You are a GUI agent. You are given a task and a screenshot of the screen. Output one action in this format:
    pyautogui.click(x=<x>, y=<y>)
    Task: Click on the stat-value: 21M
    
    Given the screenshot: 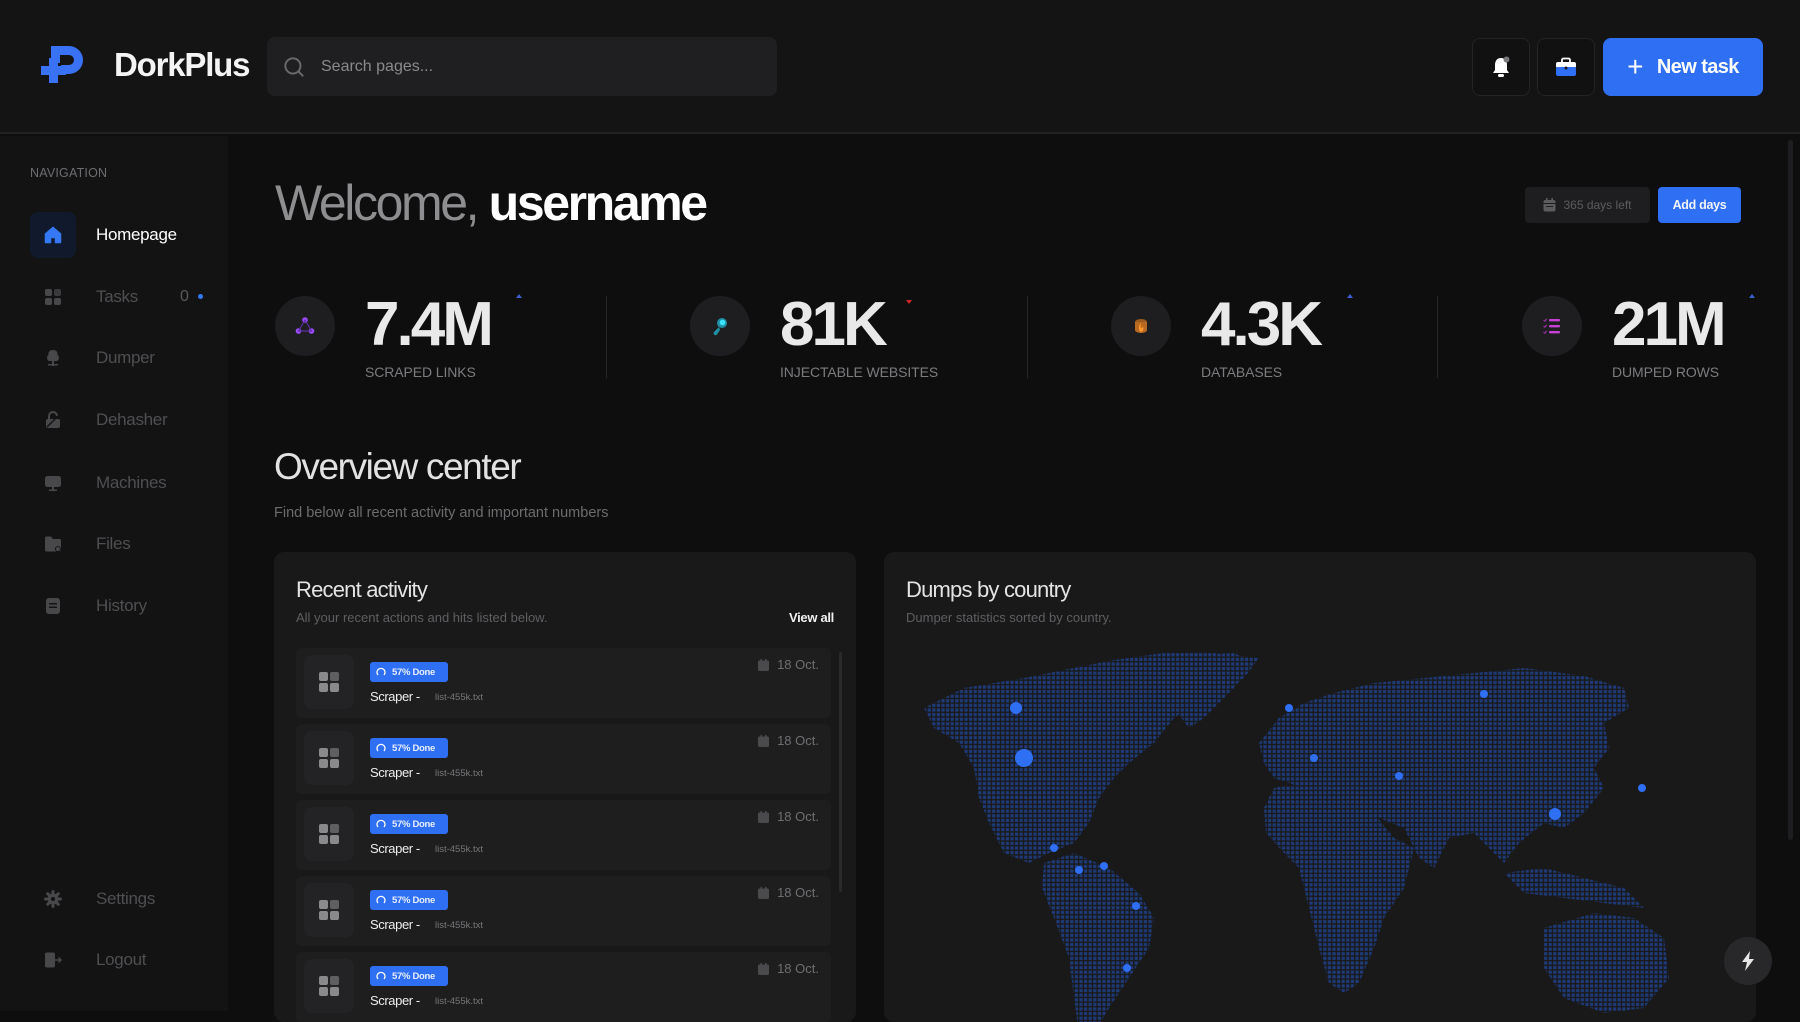 What is the action you would take?
    pyautogui.click(x=1669, y=324)
    